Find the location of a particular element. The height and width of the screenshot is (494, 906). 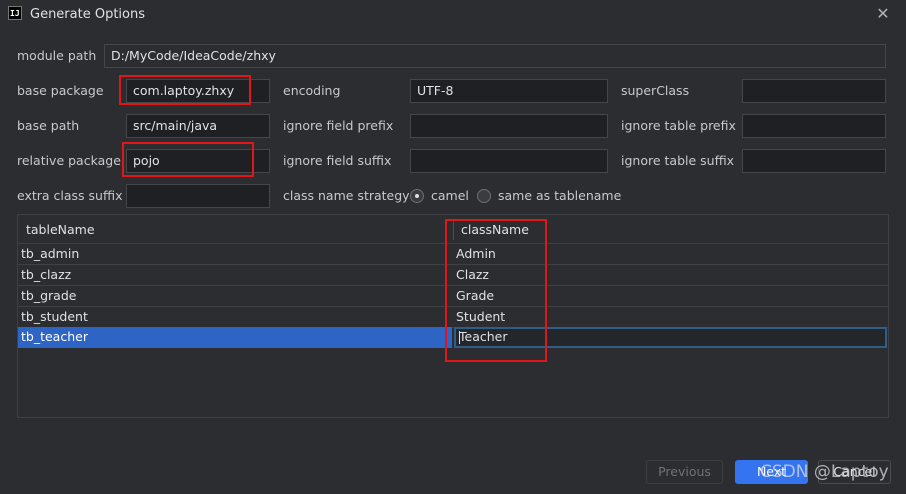

camel-radio is located at coordinates (417, 196).